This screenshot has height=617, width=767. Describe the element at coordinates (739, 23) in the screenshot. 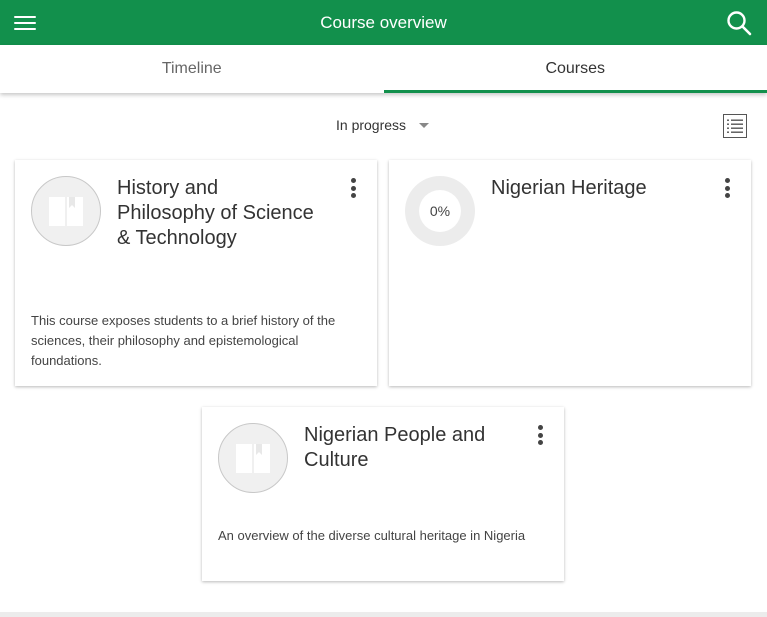

I see `search-icon` at that location.